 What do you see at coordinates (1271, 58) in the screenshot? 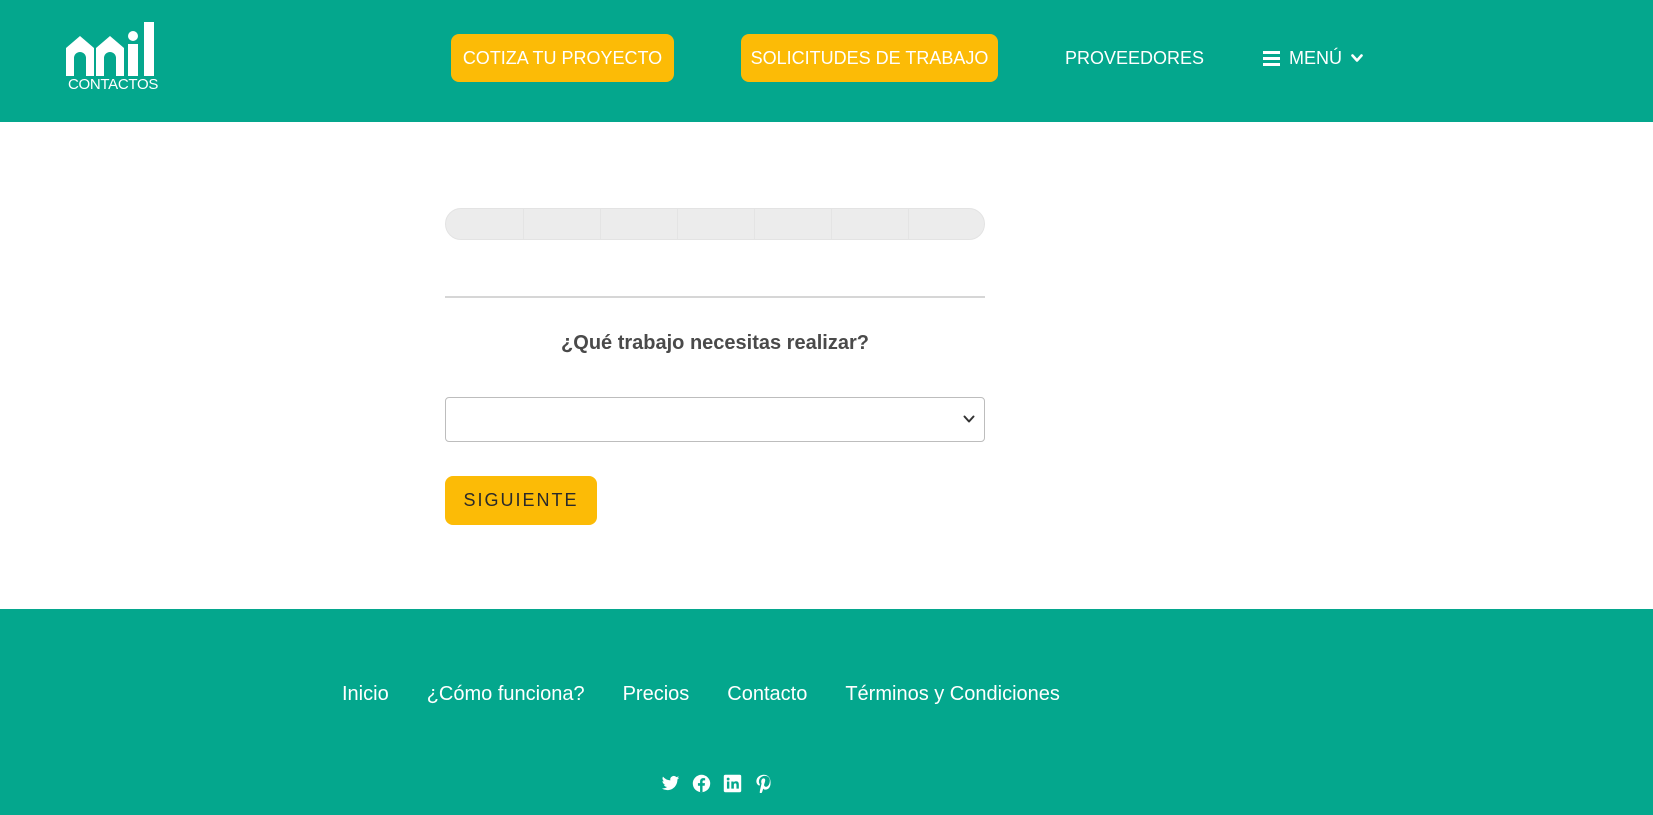
I see `hamburger-icon` at bounding box center [1271, 58].